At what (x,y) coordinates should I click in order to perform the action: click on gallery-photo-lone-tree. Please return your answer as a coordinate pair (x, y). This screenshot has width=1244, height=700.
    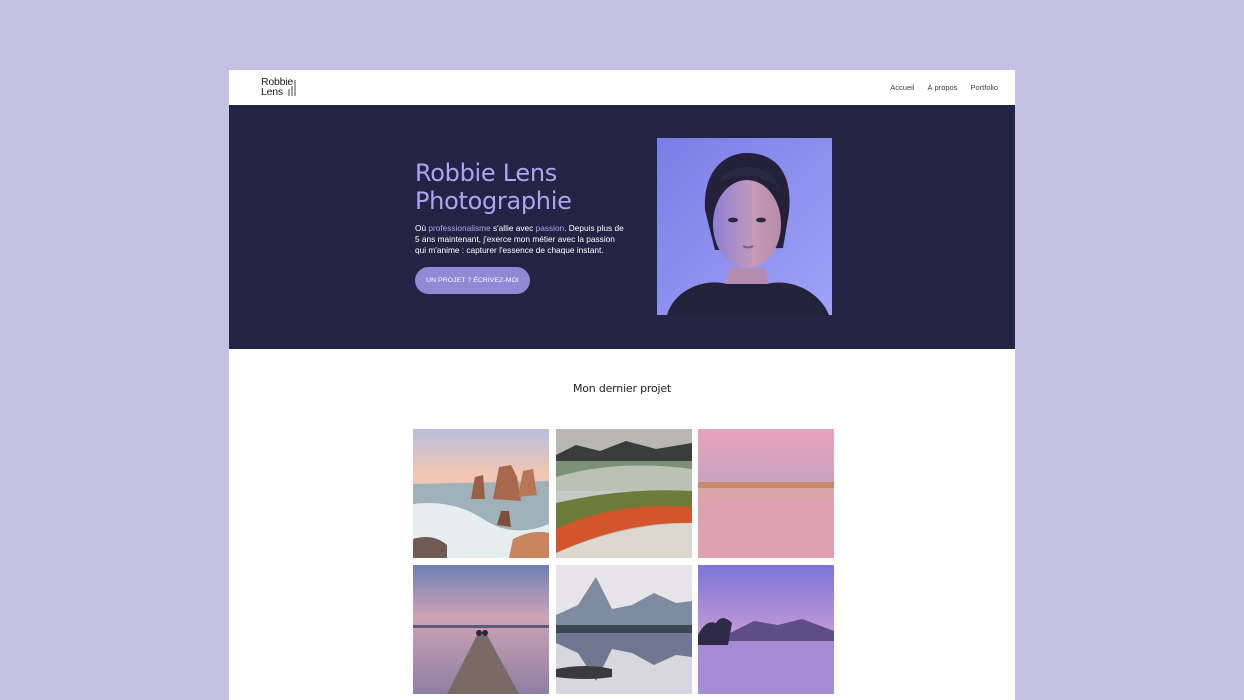
    Looking at the image, I should click on (766, 629).